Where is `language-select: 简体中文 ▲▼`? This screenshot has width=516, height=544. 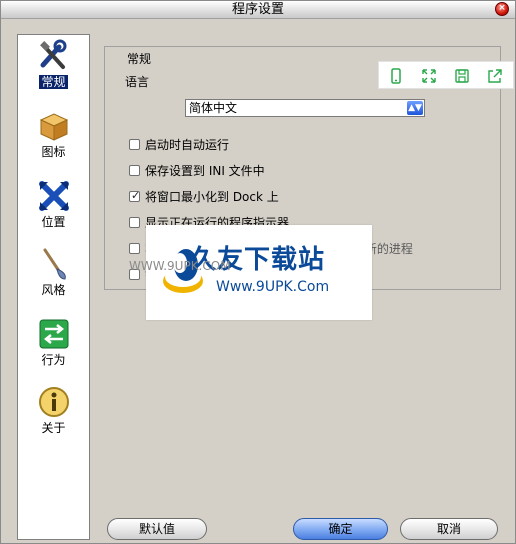 language-select: 简体中文 ▲▼ is located at coordinates (305, 108).